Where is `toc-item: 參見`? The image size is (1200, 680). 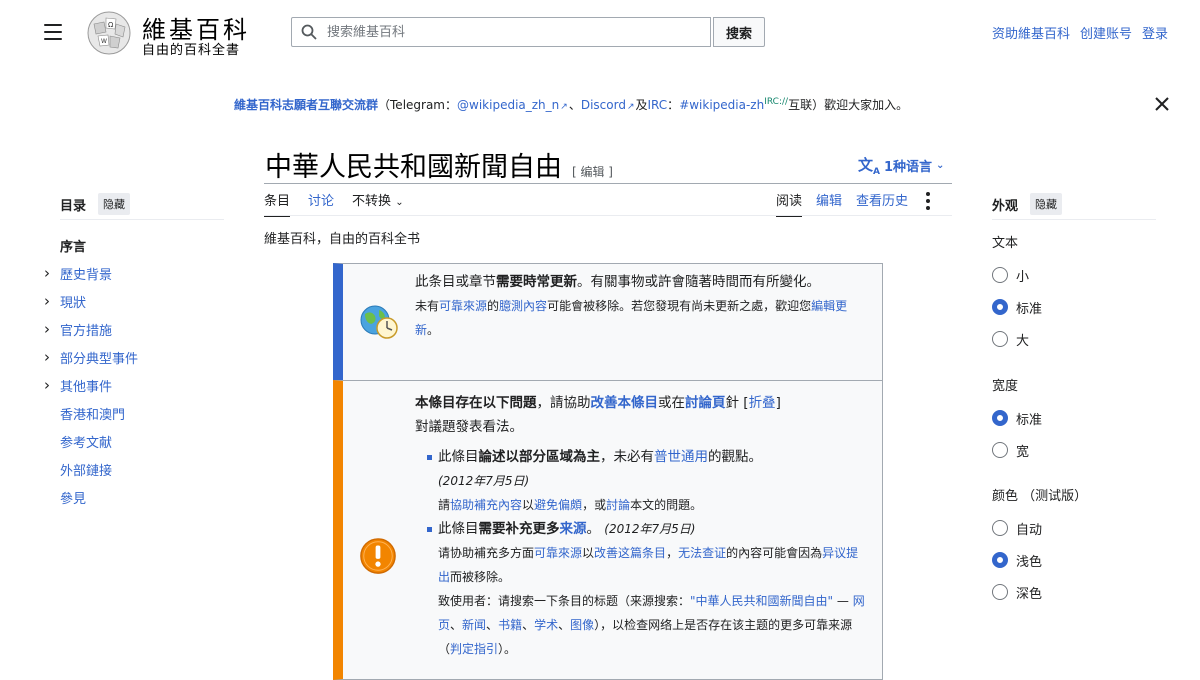
toc-item: 參見 is located at coordinates (134, 497).